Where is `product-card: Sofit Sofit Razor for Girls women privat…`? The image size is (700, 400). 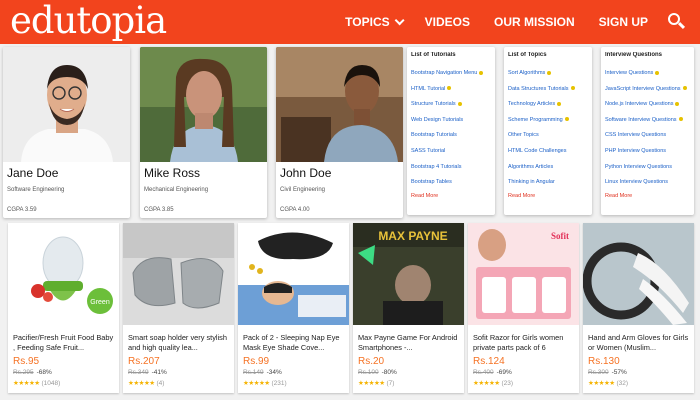
product-card: Sofit Sofit Razor for Girls women privat… is located at coordinates (523, 308).